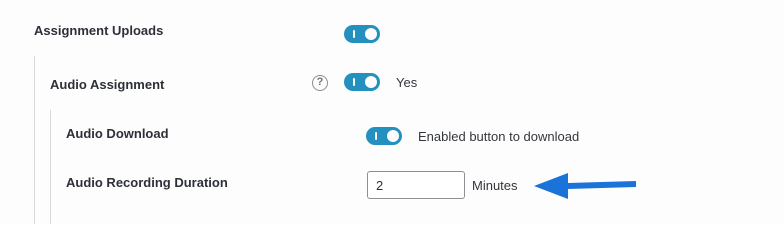  Describe the element at coordinates (384, 136) in the screenshot. I see `audio-download-toggle` at that location.